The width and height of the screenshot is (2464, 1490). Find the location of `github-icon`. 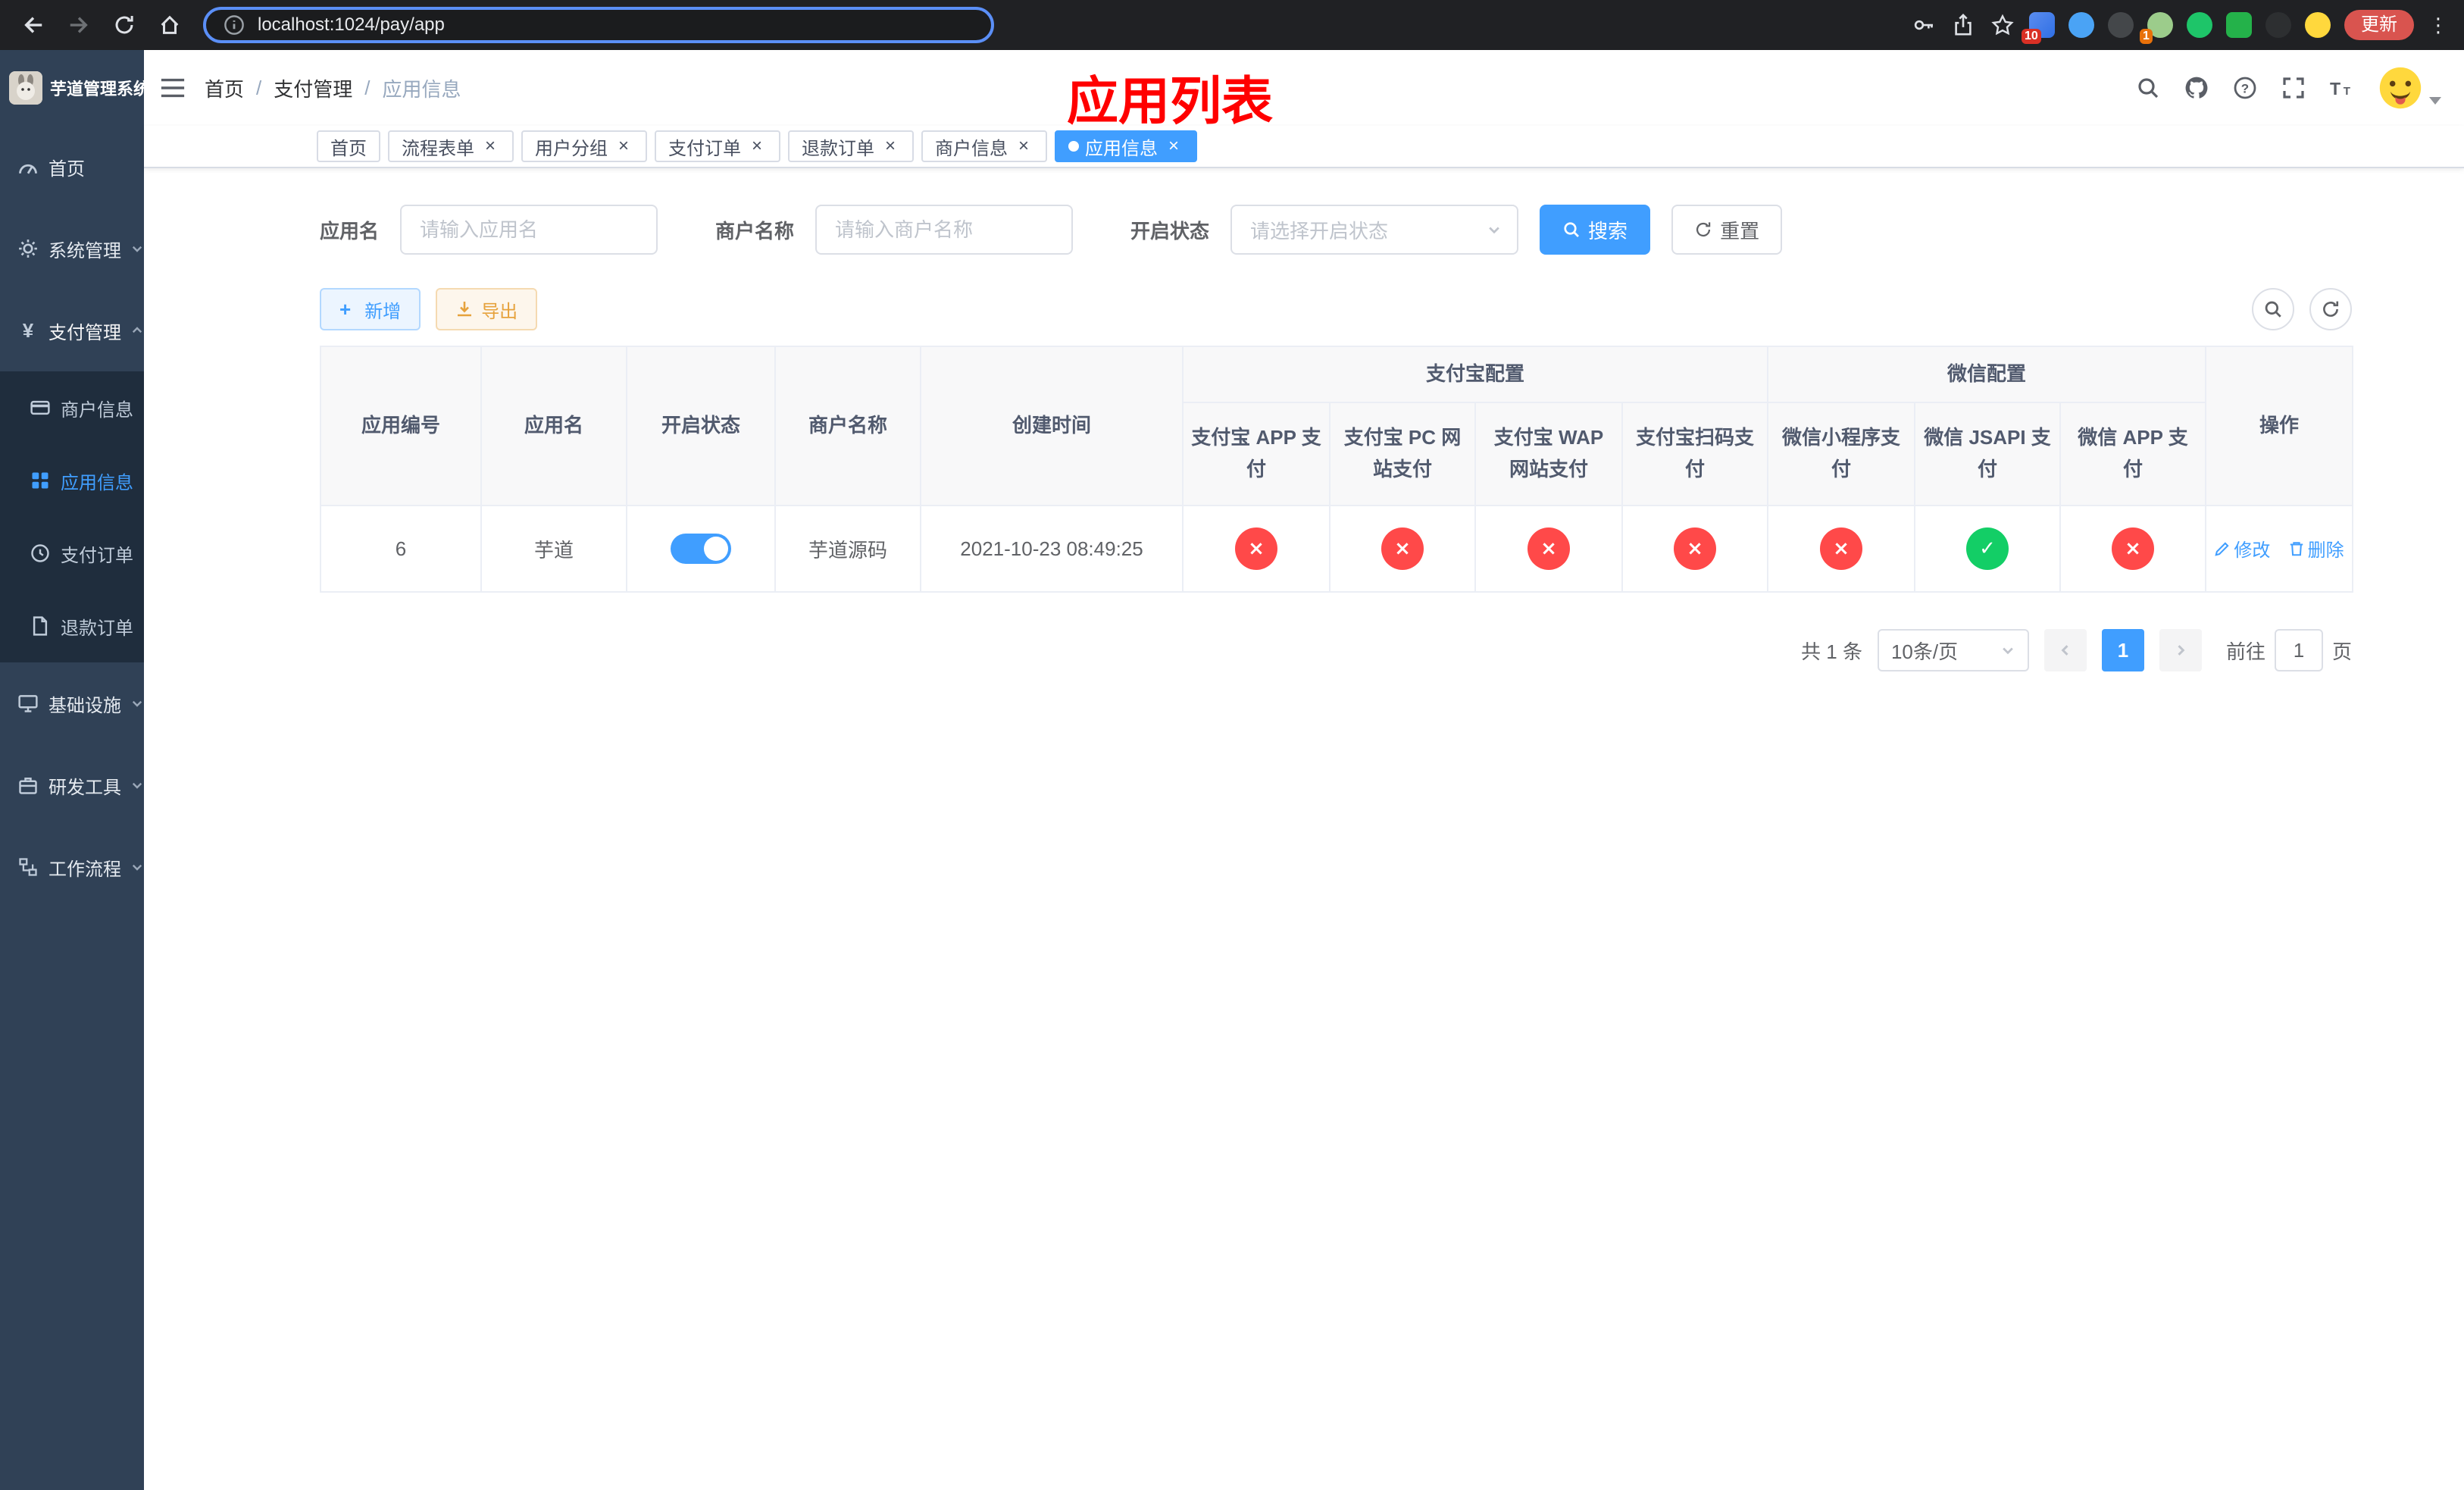

github-icon is located at coordinates (2196, 88).